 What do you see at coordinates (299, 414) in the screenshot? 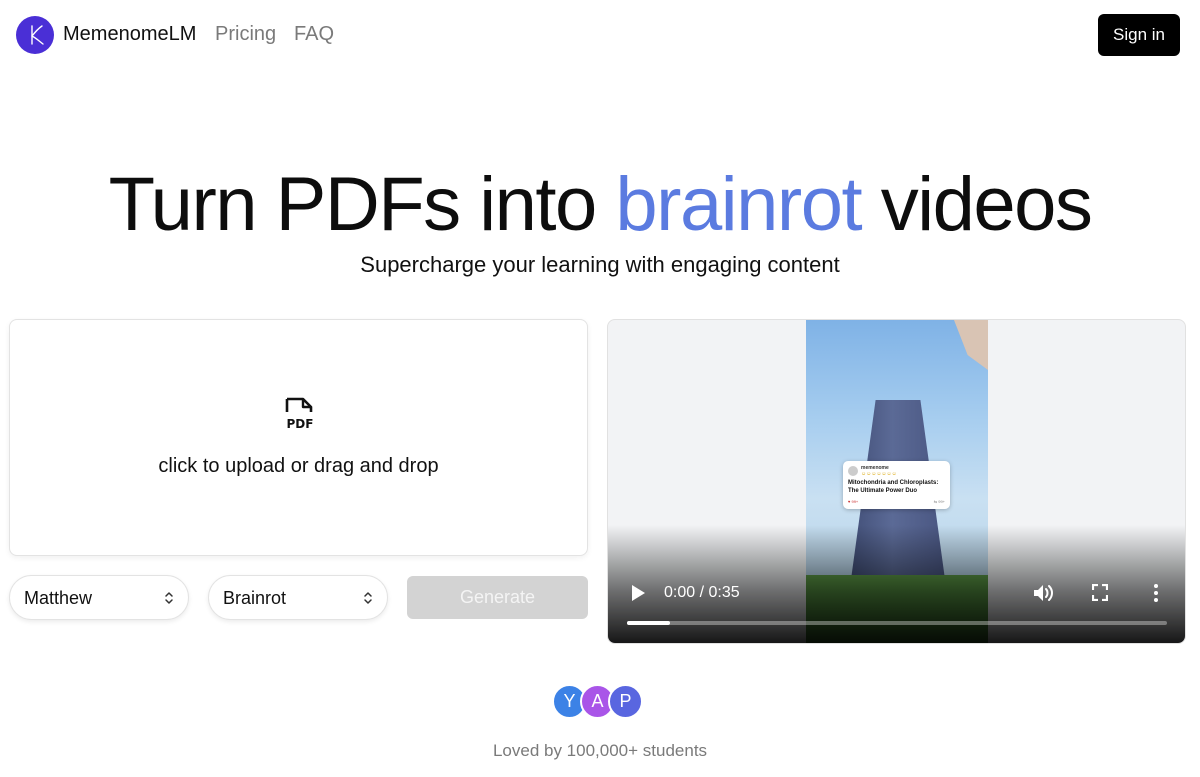
I see `pdf-file-icon: PDF` at bounding box center [299, 414].